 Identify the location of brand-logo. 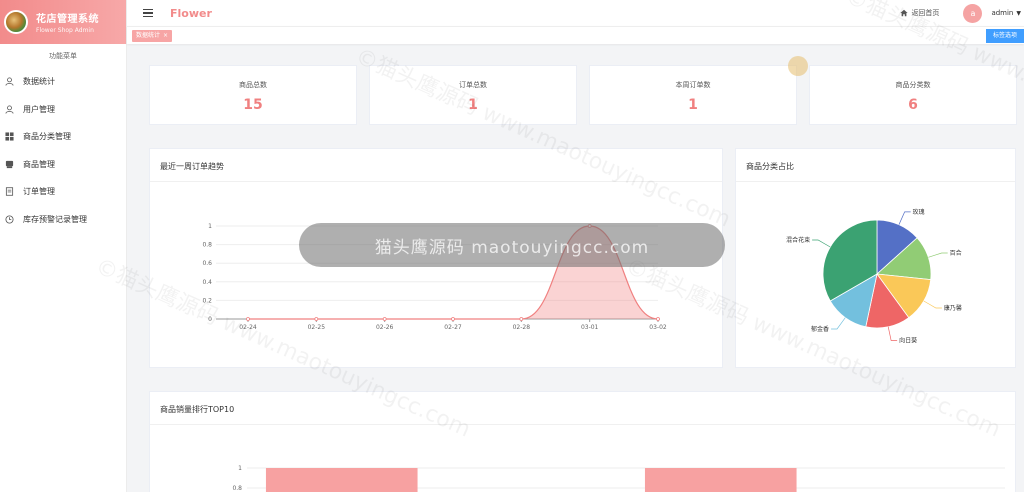
(16, 22).